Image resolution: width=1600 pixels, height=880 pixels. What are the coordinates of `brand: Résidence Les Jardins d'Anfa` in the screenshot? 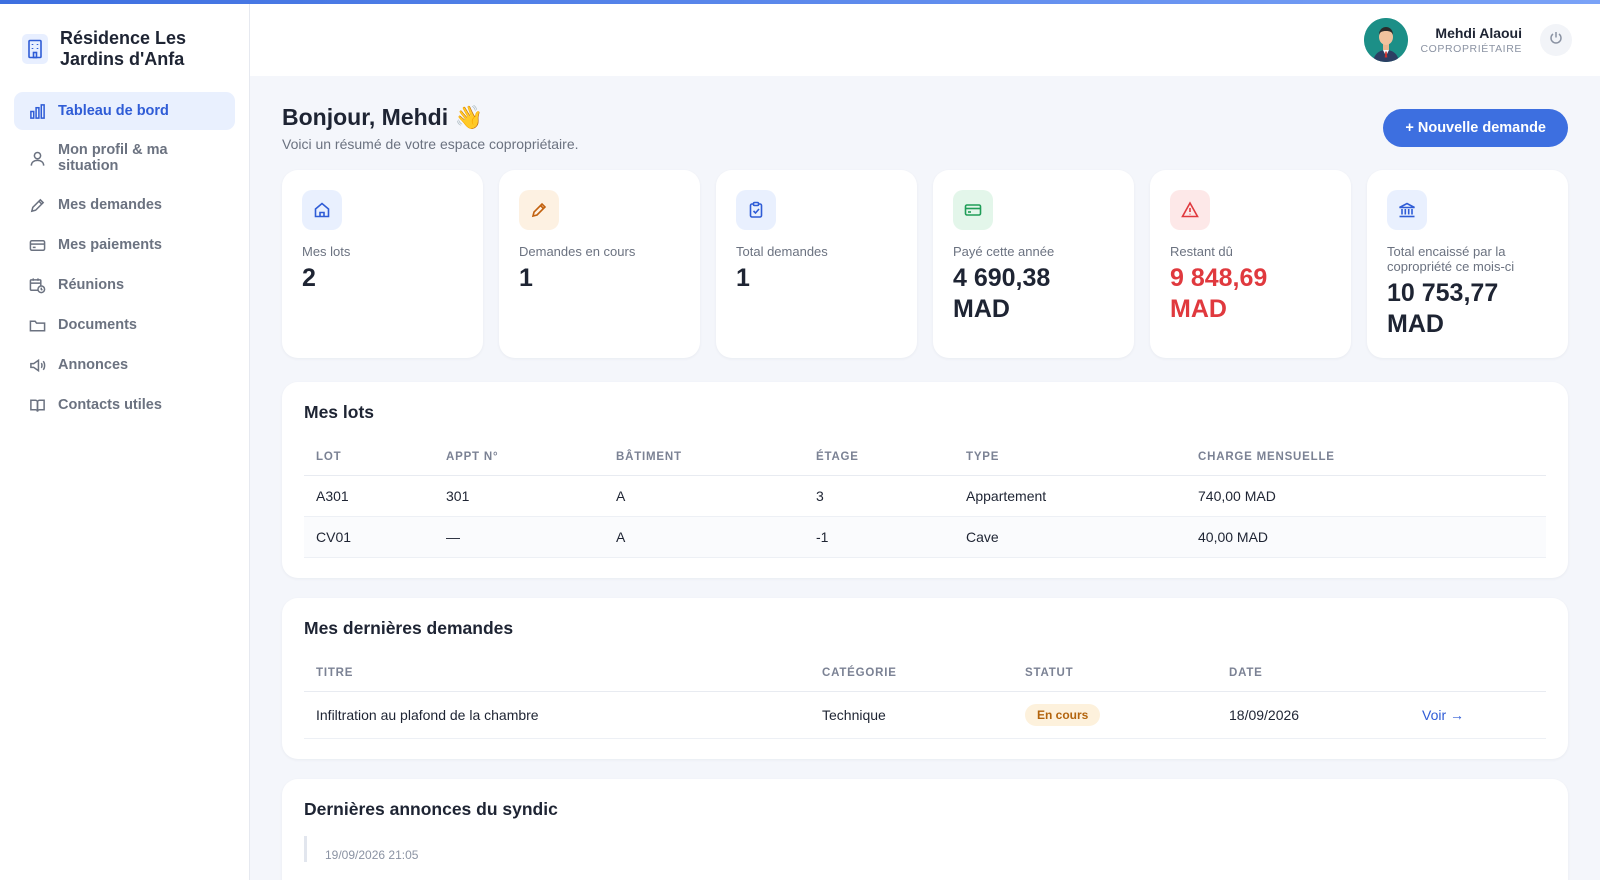 It's located at (124, 48).